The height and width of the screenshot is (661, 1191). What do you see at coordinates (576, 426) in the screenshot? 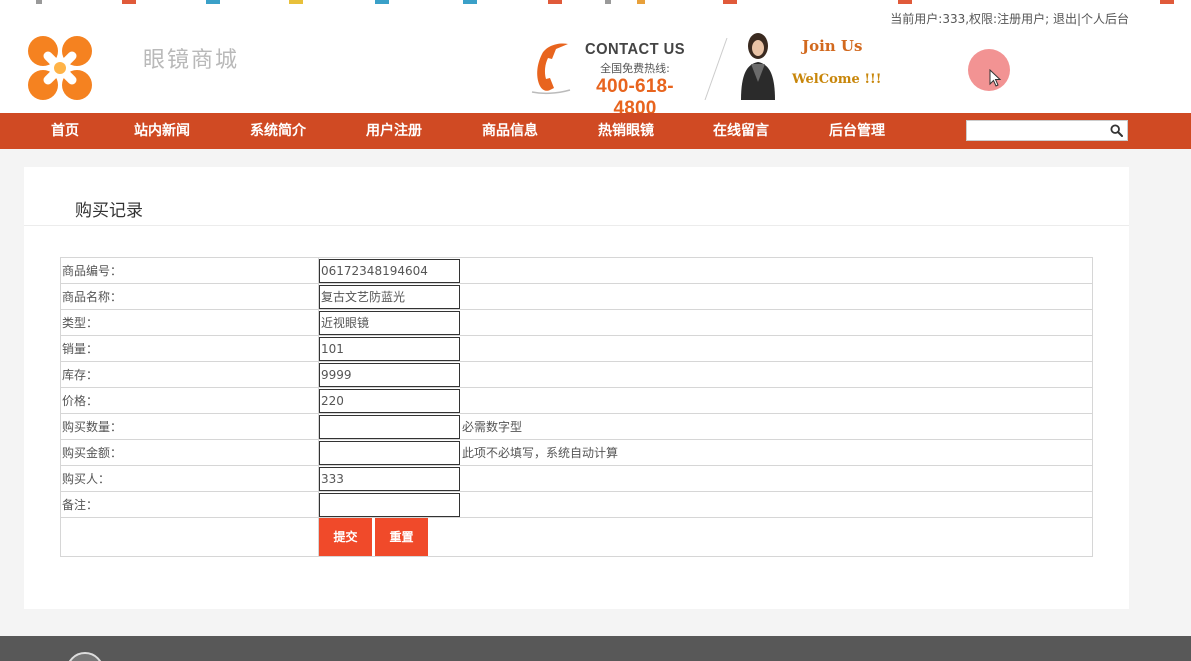
I see `table-row: 购买数量： 必需数字型` at bounding box center [576, 426].